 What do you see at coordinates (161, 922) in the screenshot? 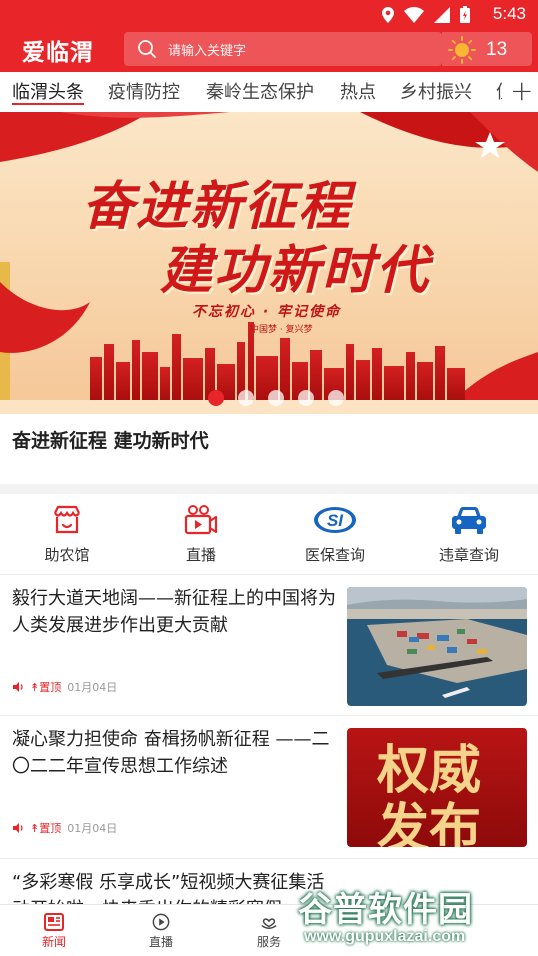
I see `play-icon` at bounding box center [161, 922].